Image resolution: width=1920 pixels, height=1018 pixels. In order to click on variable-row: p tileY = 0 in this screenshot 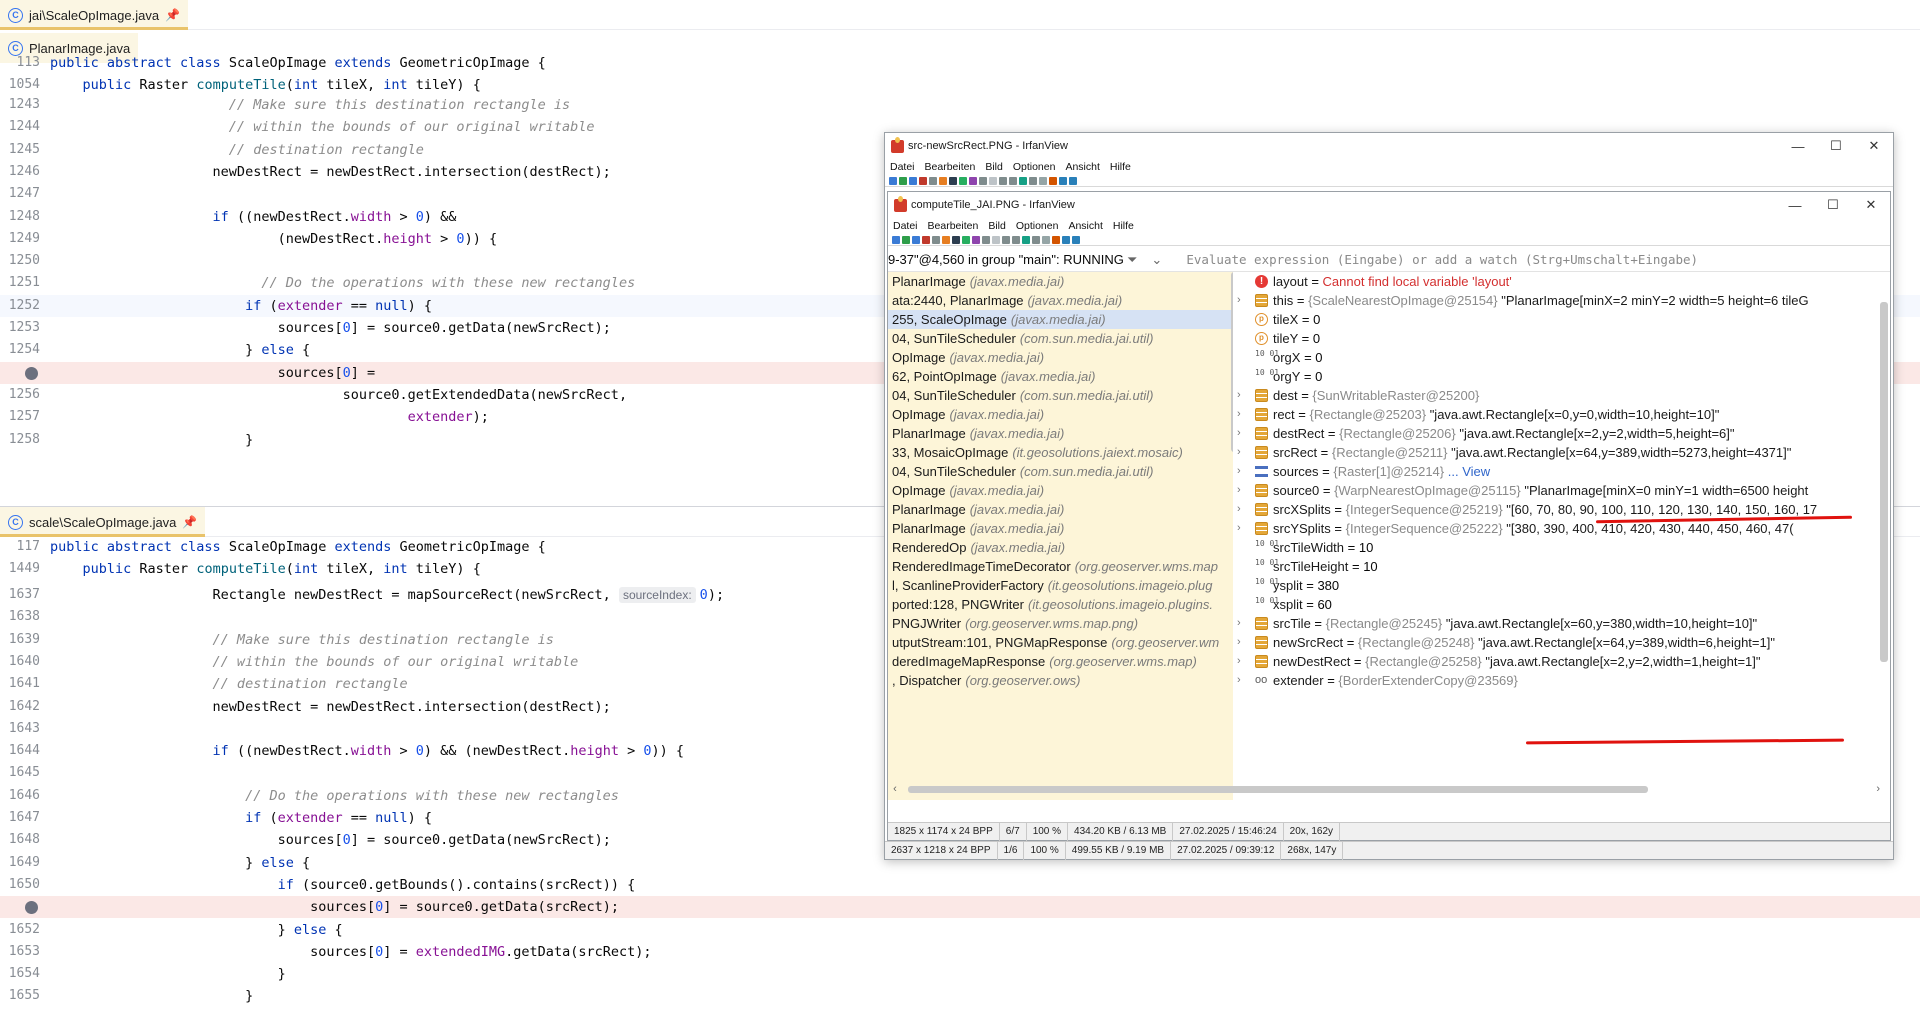, I will do `click(1561, 338)`.